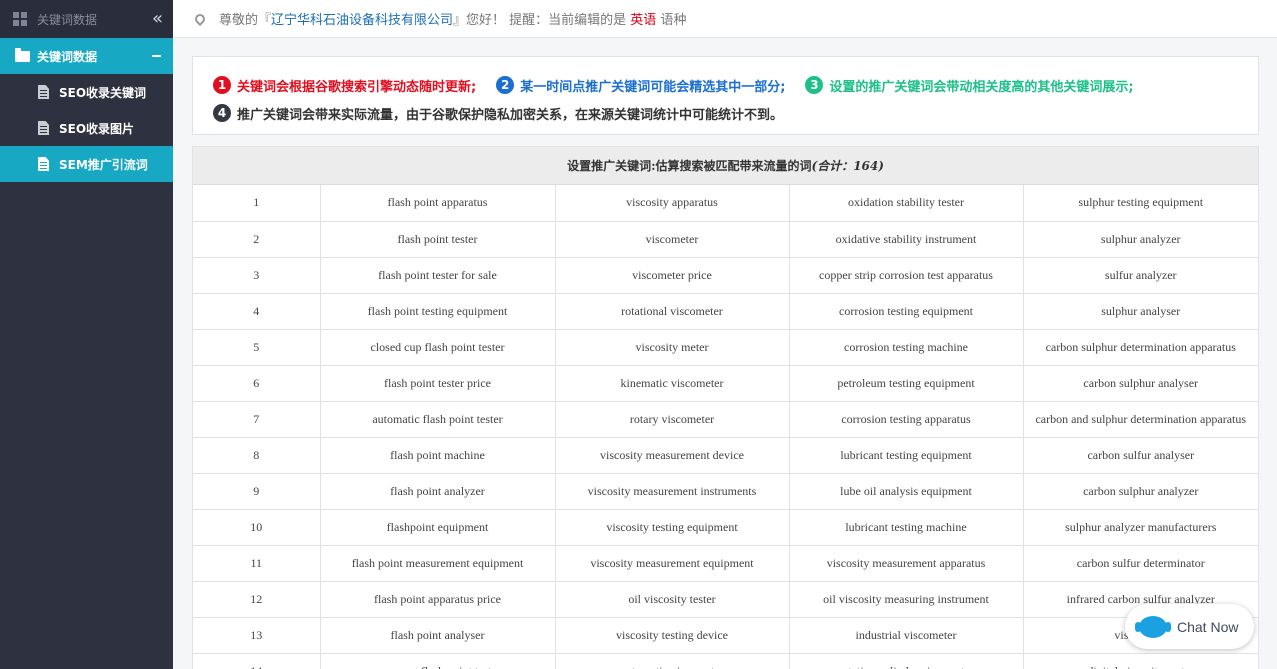  Describe the element at coordinates (672, 239) in the screenshot. I see `keyword-cell: viscometer` at that location.